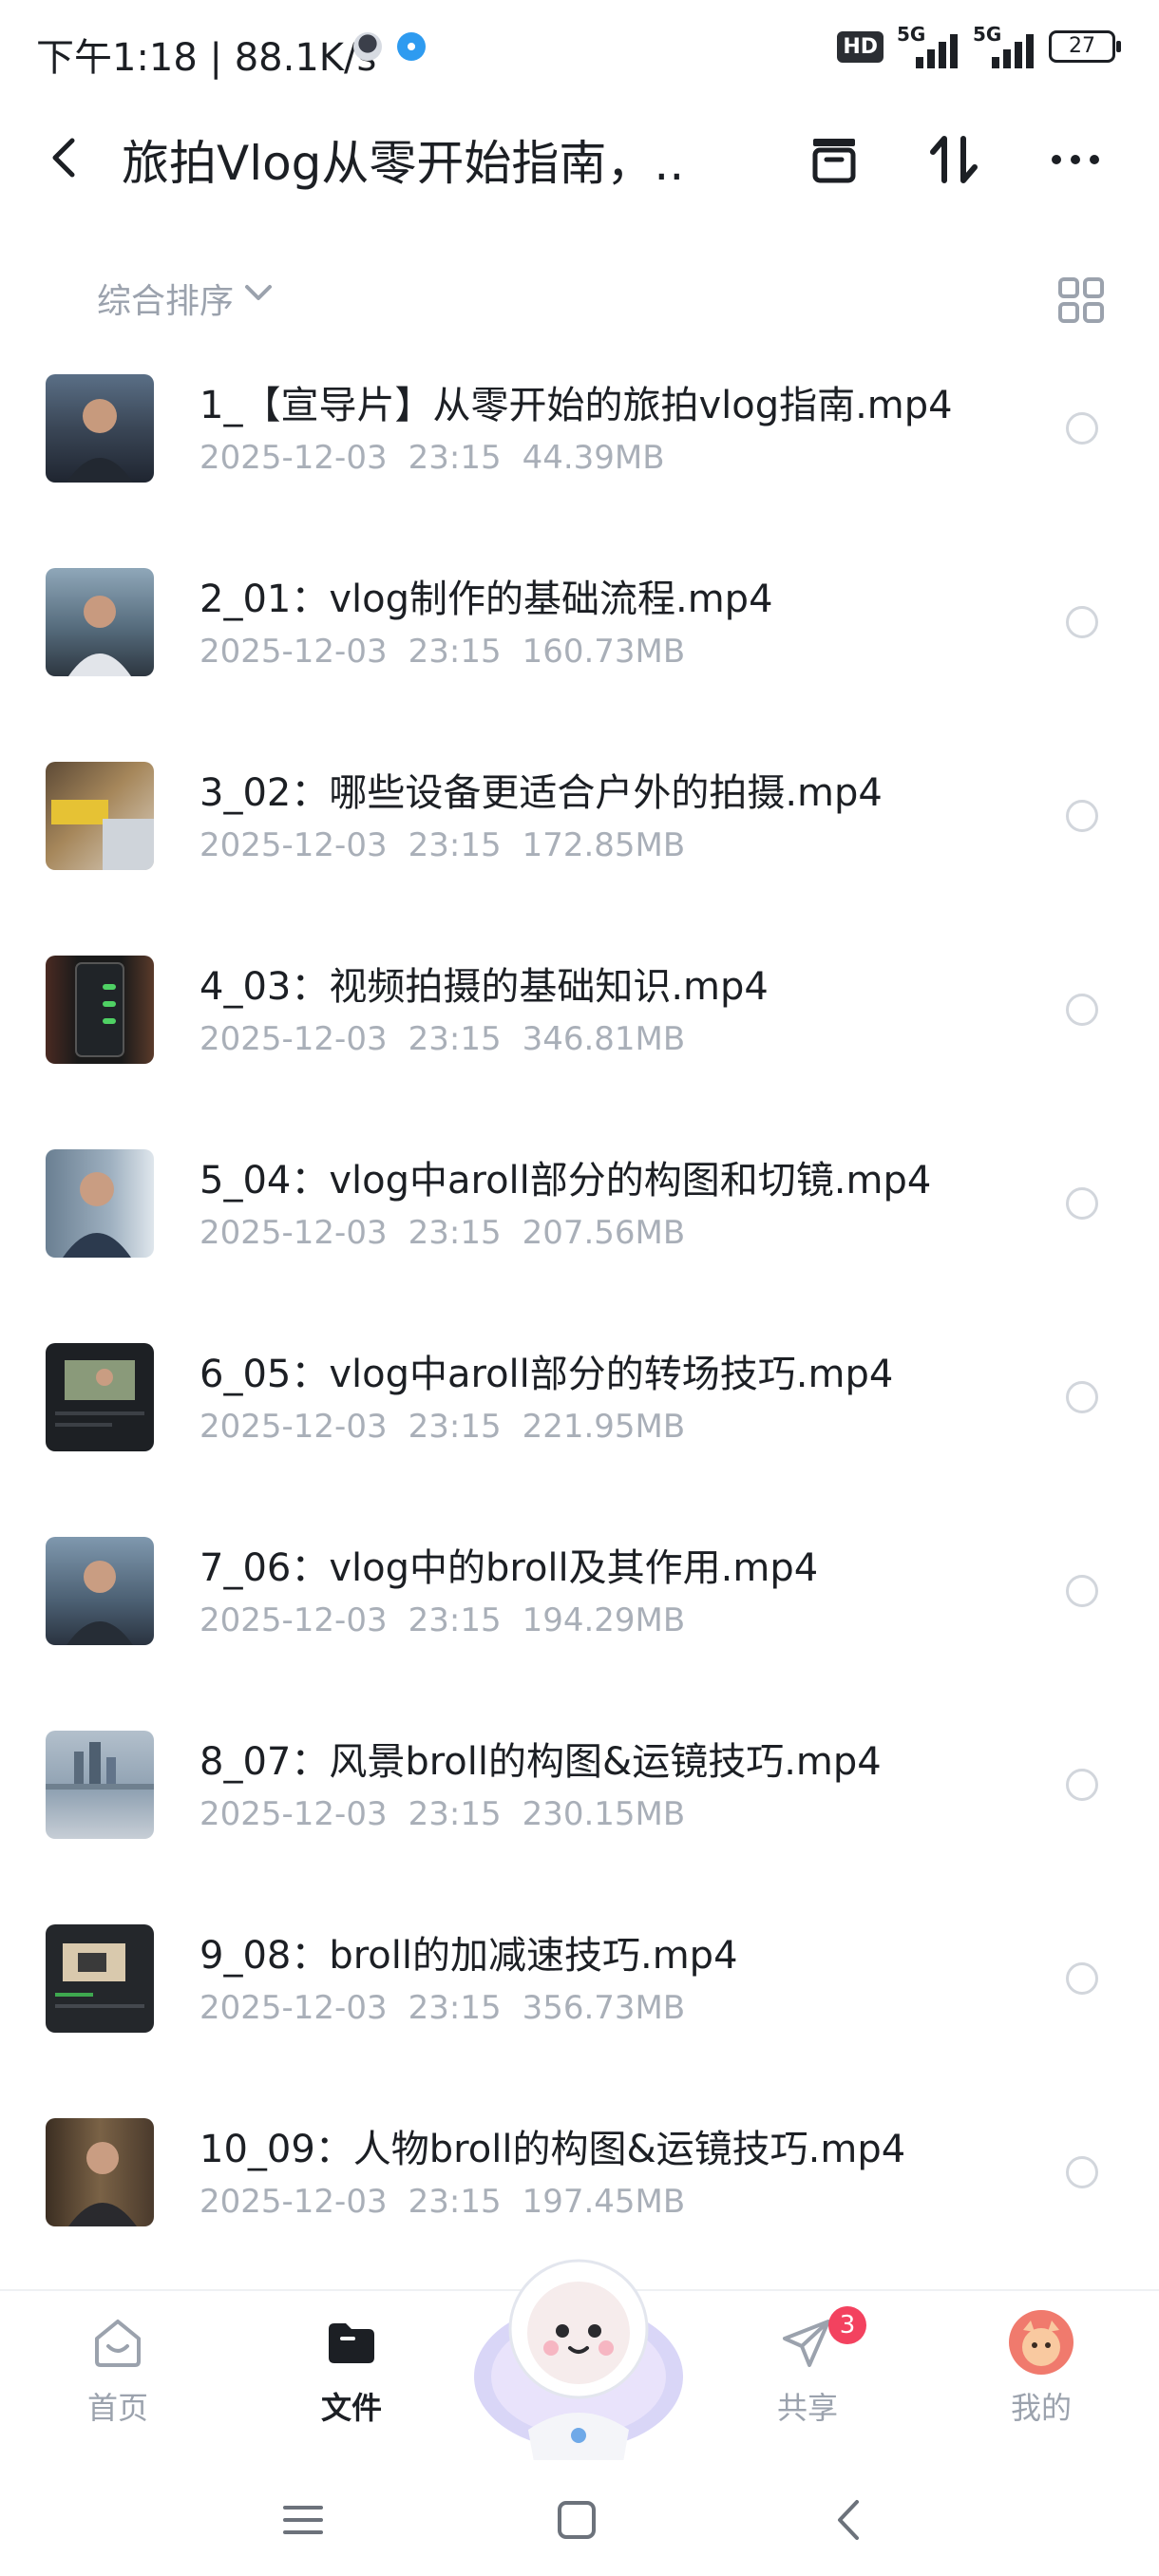 This screenshot has width=1159, height=2576. What do you see at coordinates (579, 47) in the screenshot?
I see `status-bar: 下午1:18 | 88.1K/s HD 5G 5G 27` at bounding box center [579, 47].